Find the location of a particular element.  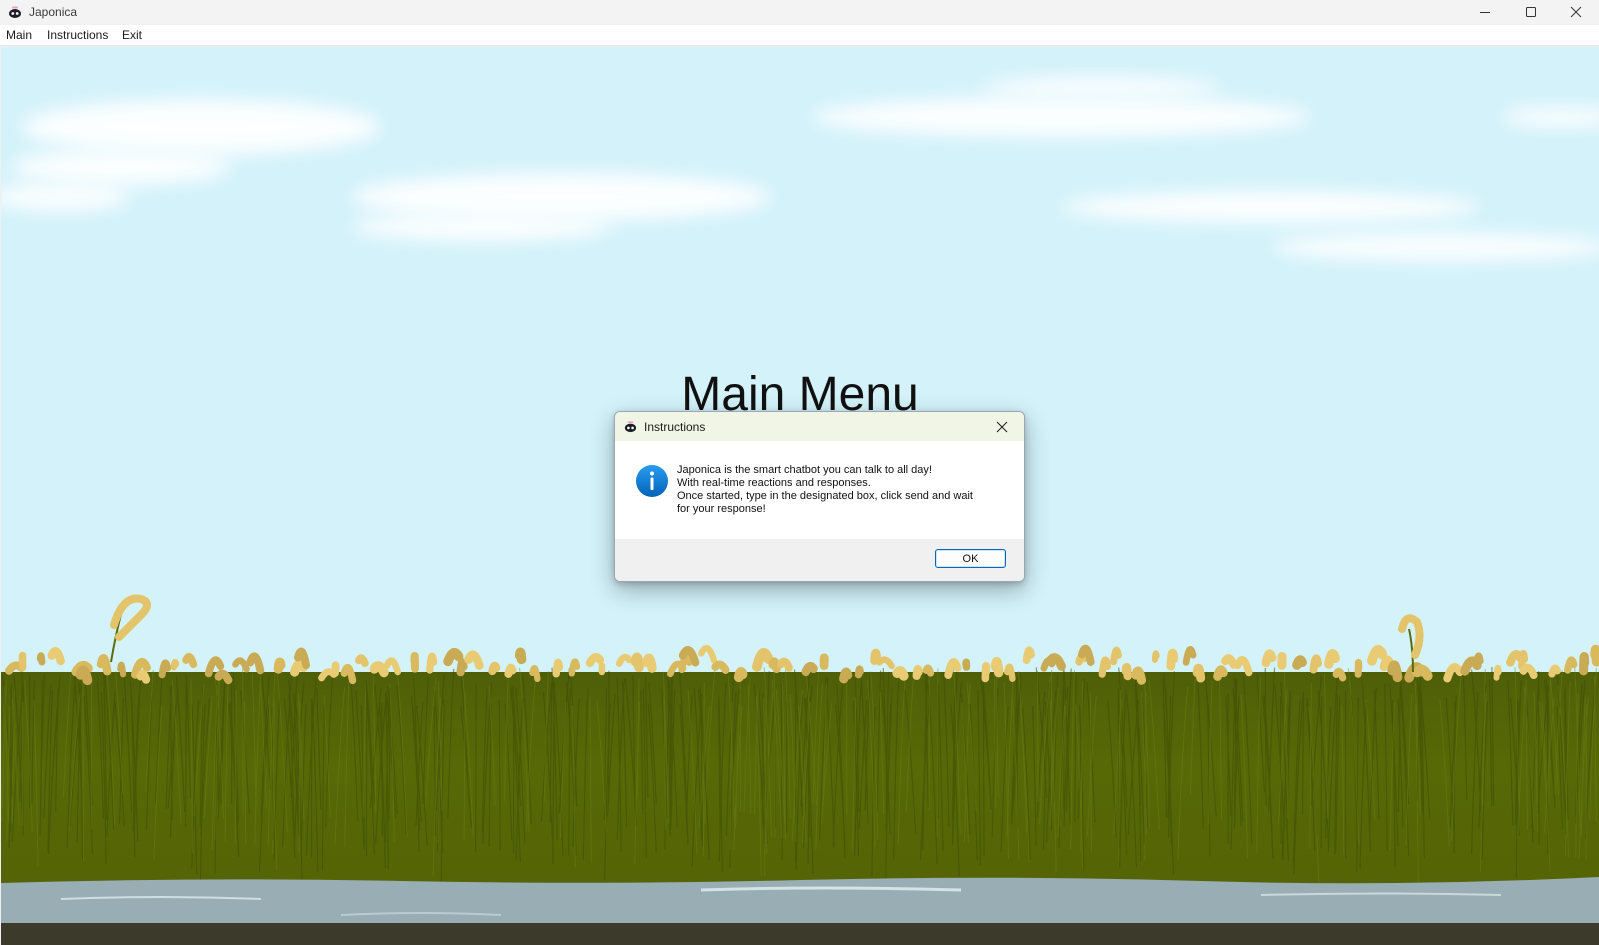

info-icon is located at coordinates (652, 481).